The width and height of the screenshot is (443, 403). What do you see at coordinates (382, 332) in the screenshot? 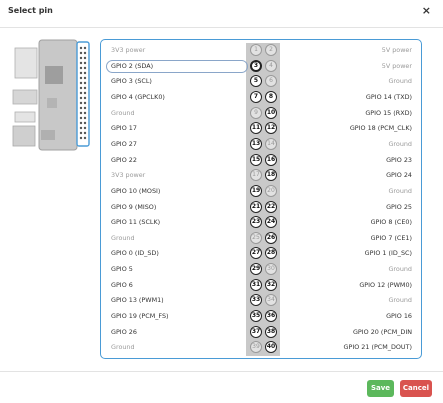
I see `pin-label-right: GPIO 20 (PCM_DIN` at bounding box center [382, 332].